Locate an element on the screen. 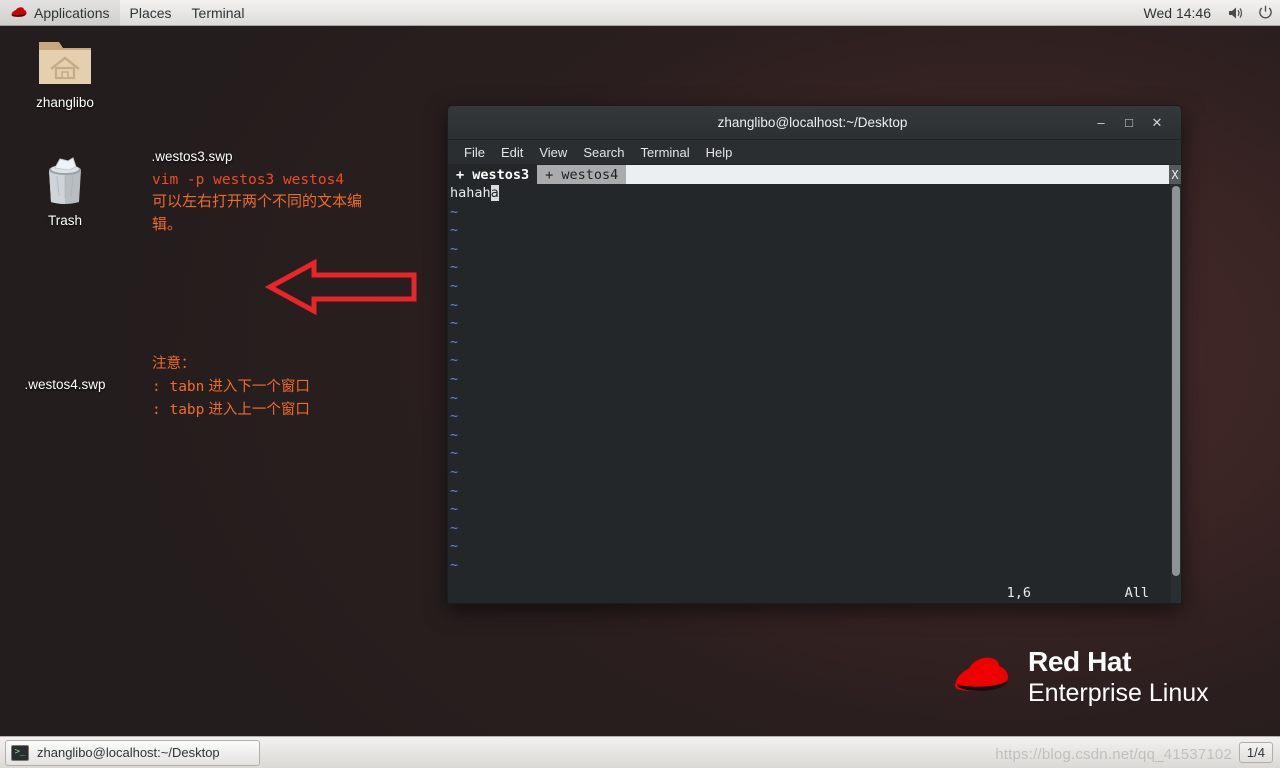 The height and width of the screenshot is (768, 1280). rhel-brand-line-1: Red Hat is located at coordinates (1079, 661).